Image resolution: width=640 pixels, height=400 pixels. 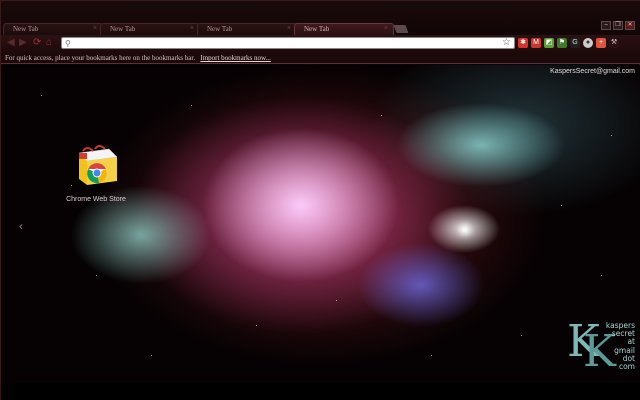 I want to click on chrome-web-store-icon, so click(x=96, y=166).